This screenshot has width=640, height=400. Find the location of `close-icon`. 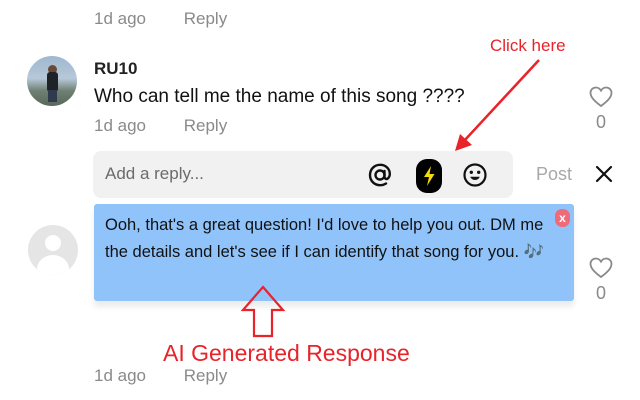

close-icon is located at coordinates (604, 174).